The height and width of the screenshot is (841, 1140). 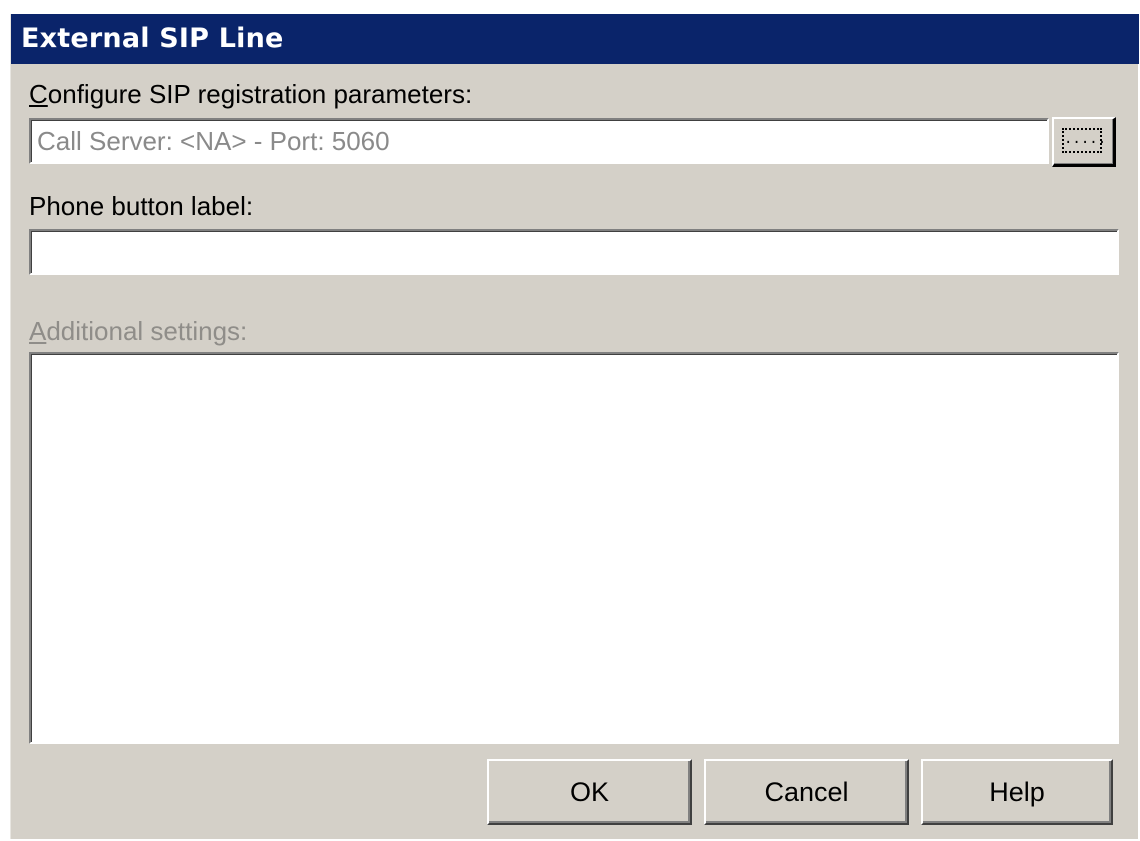 What do you see at coordinates (260, 94) in the screenshot?
I see `sip-label-text: onfigure SIP registration parameters:` at bounding box center [260, 94].